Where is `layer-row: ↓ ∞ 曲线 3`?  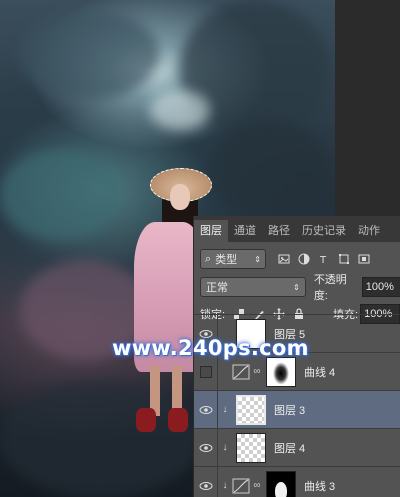 layer-row: ↓ ∞ 曲线 3 is located at coordinates (297, 481).